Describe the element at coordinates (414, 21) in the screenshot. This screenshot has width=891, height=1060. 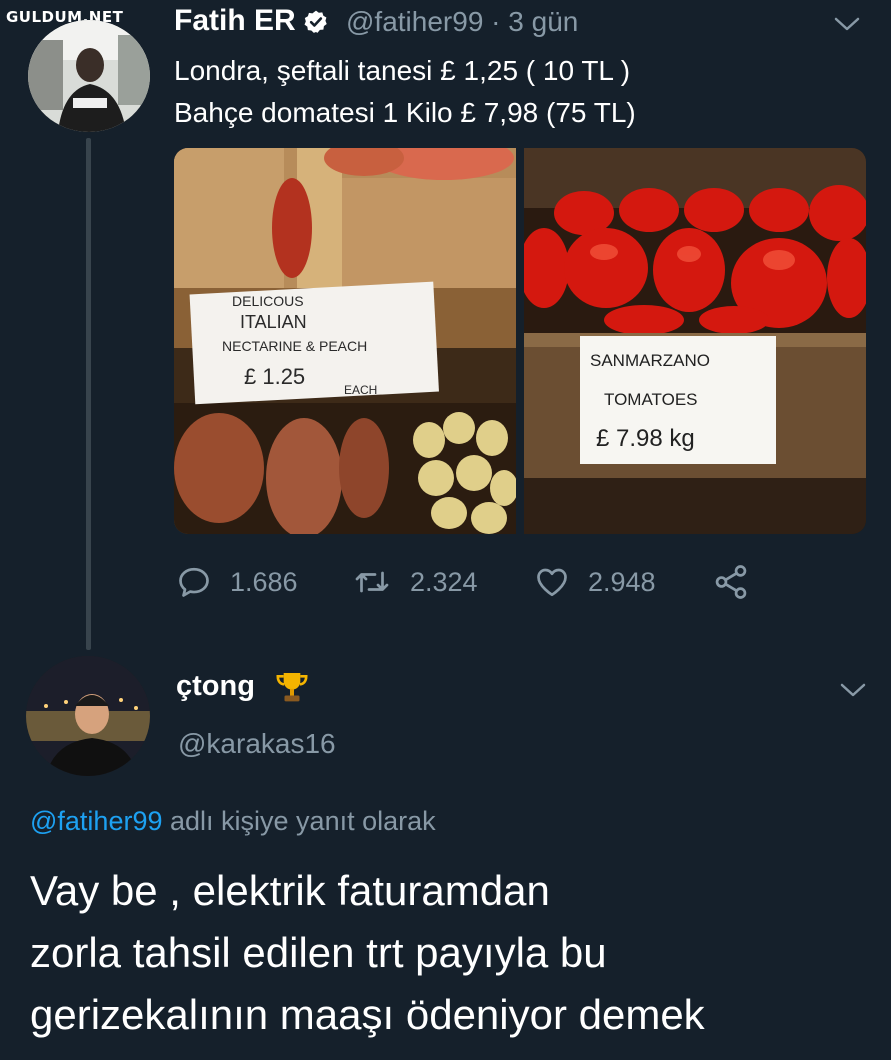
I see `author-handle: @fatiher99` at that location.